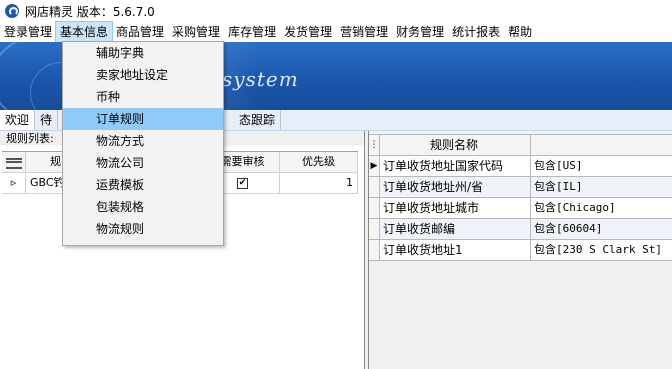 This screenshot has height=369, width=672. Describe the element at coordinates (260, 79) in the screenshot. I see `banner-text-right: system` at that location.